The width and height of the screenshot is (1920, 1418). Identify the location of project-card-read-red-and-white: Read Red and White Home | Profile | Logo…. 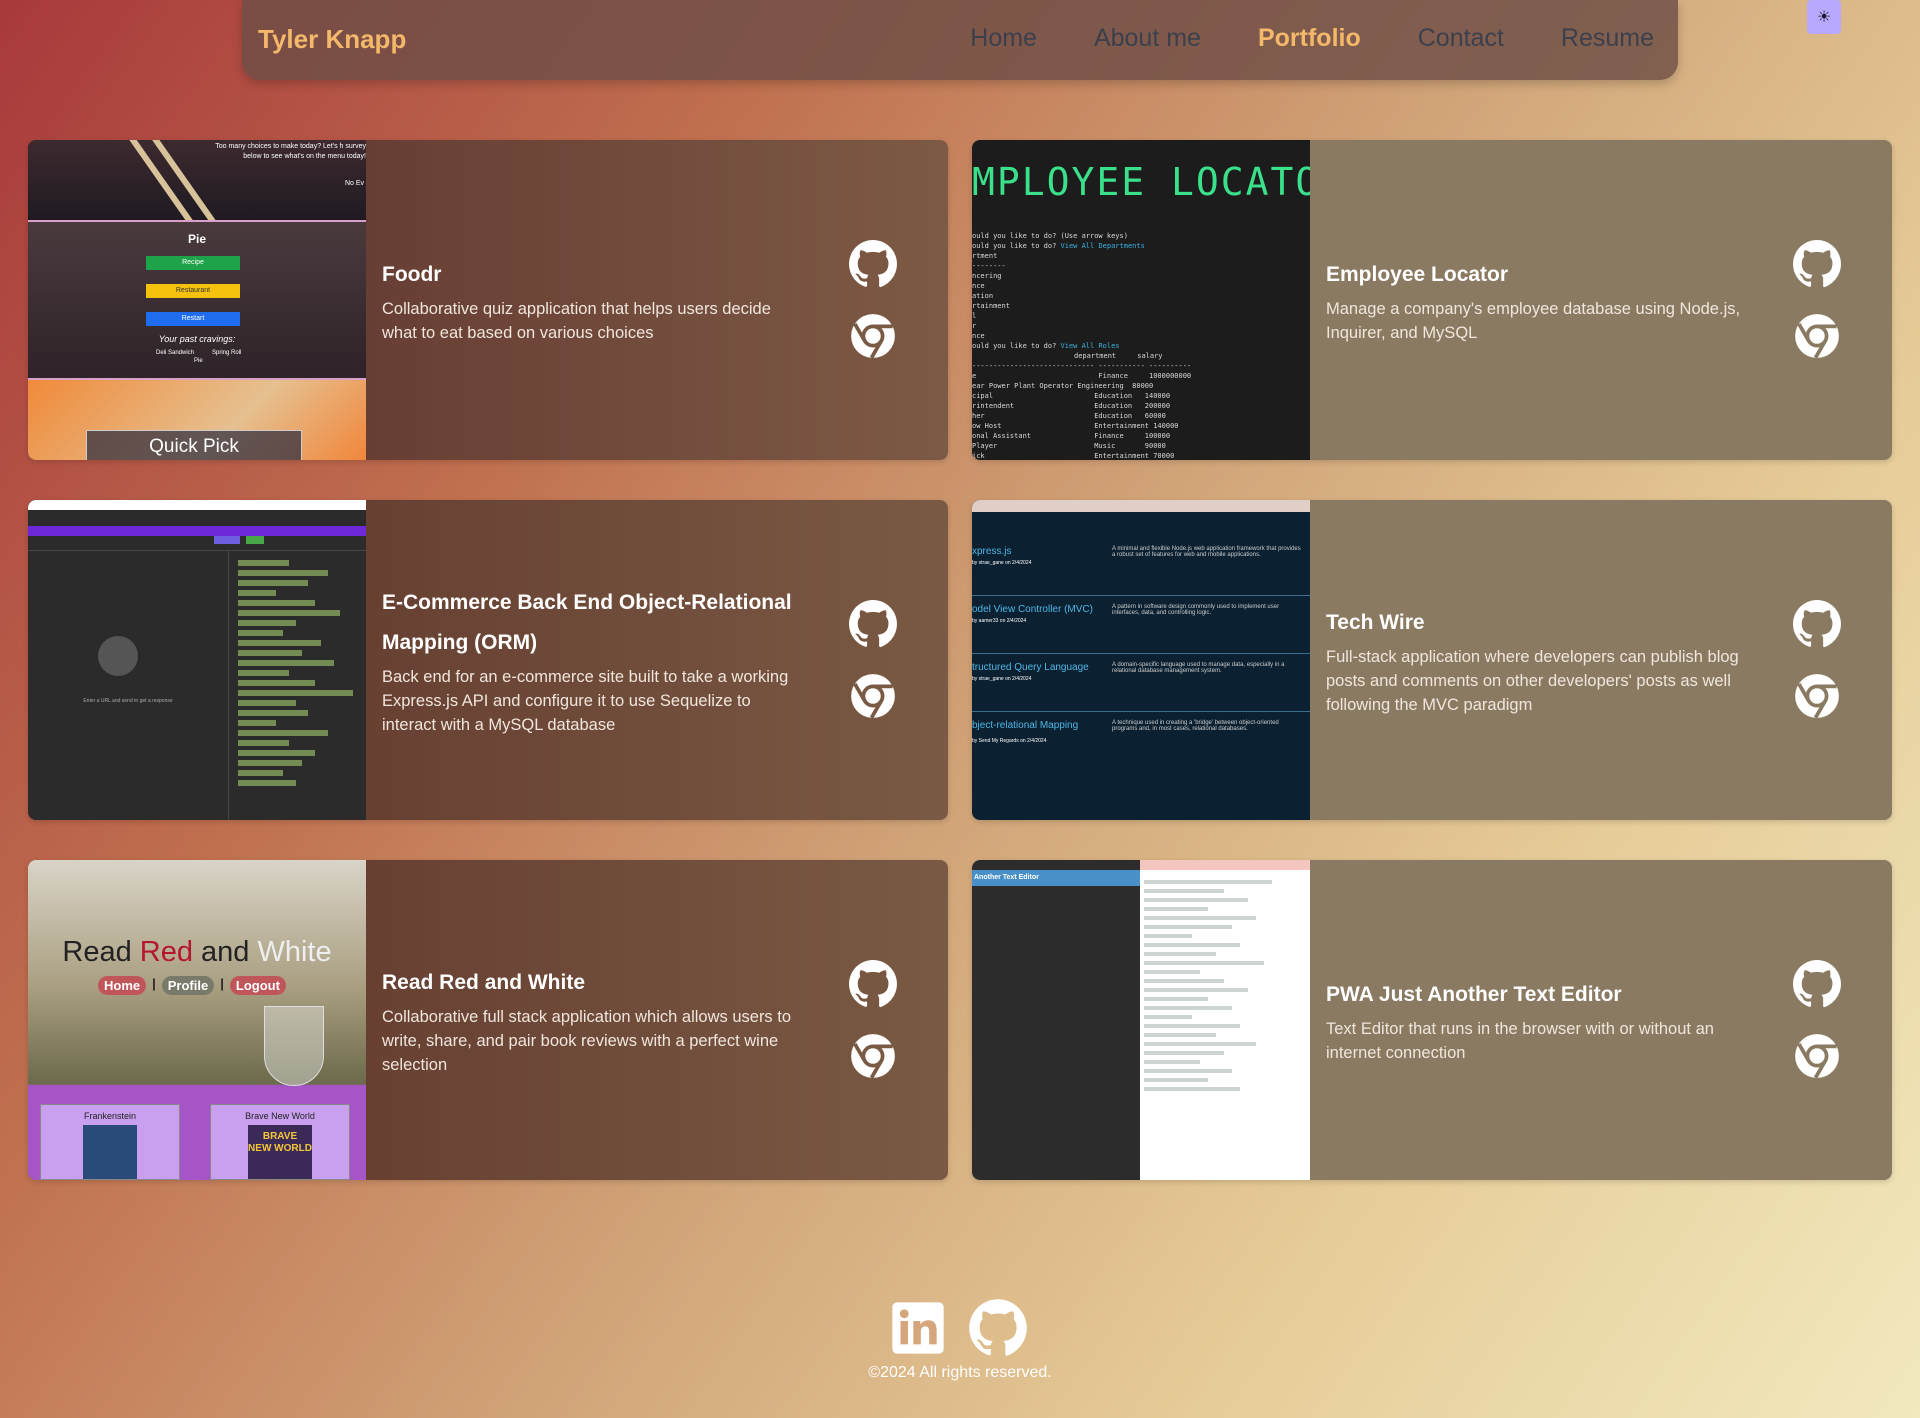
(488, 1020).